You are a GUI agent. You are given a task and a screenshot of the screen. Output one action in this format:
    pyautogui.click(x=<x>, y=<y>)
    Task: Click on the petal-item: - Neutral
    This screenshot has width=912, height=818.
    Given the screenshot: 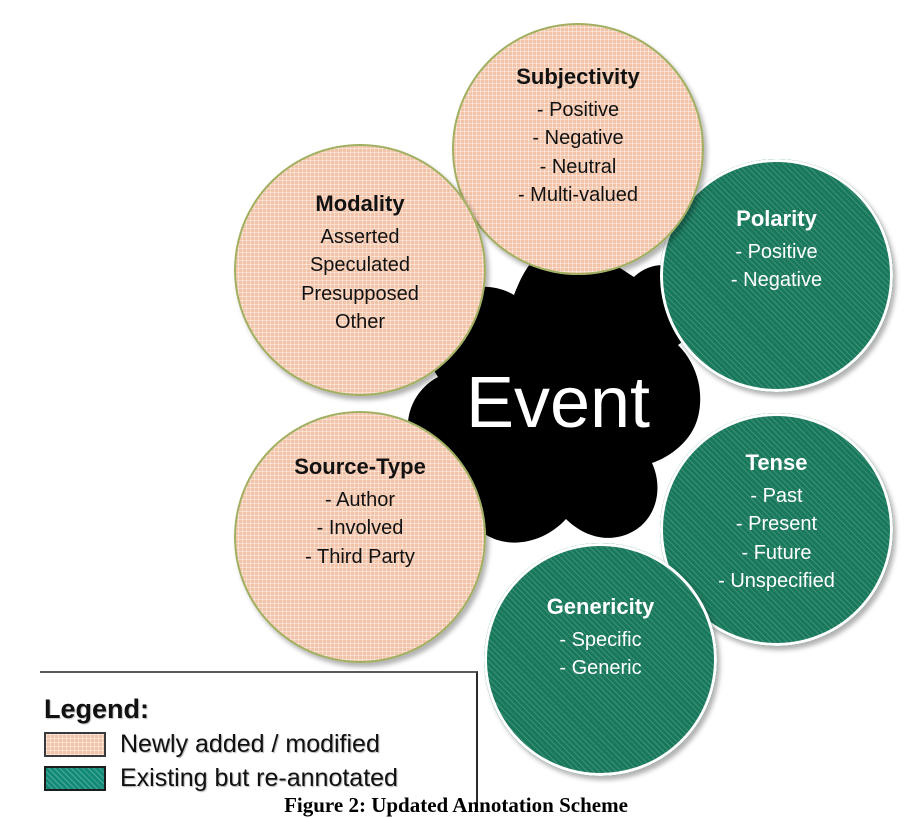 What is the action you would take?
    pyautogui.click(x=578, y=166)
    